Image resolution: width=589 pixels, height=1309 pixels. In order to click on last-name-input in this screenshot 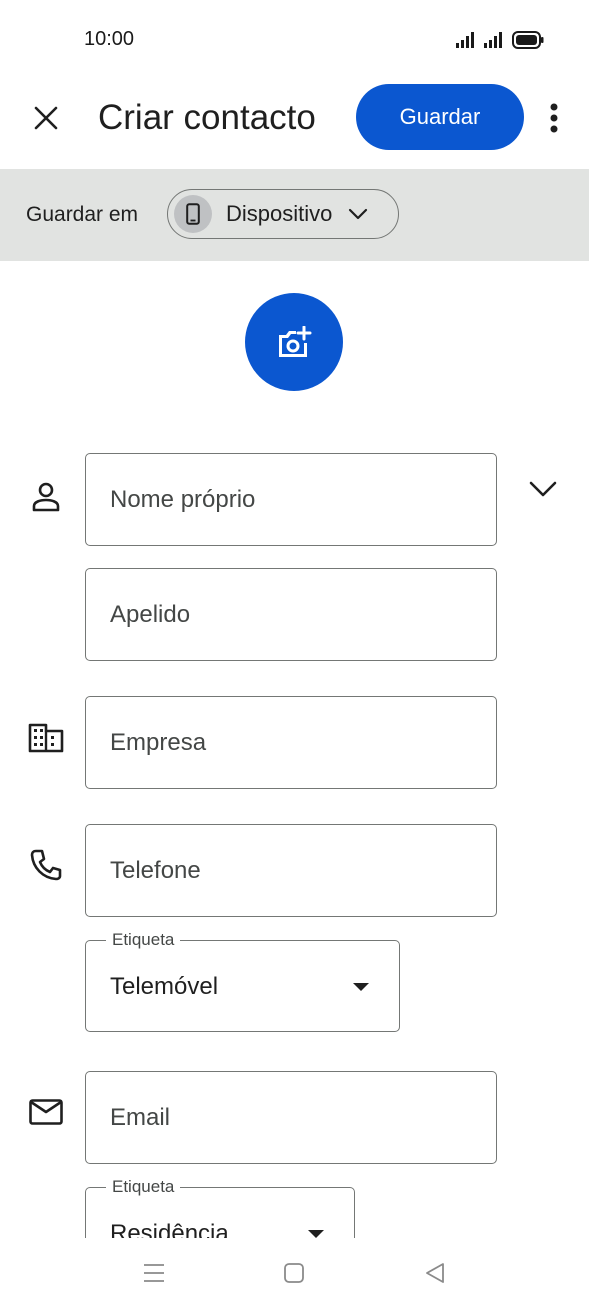, I will do `click(291, 614)`.